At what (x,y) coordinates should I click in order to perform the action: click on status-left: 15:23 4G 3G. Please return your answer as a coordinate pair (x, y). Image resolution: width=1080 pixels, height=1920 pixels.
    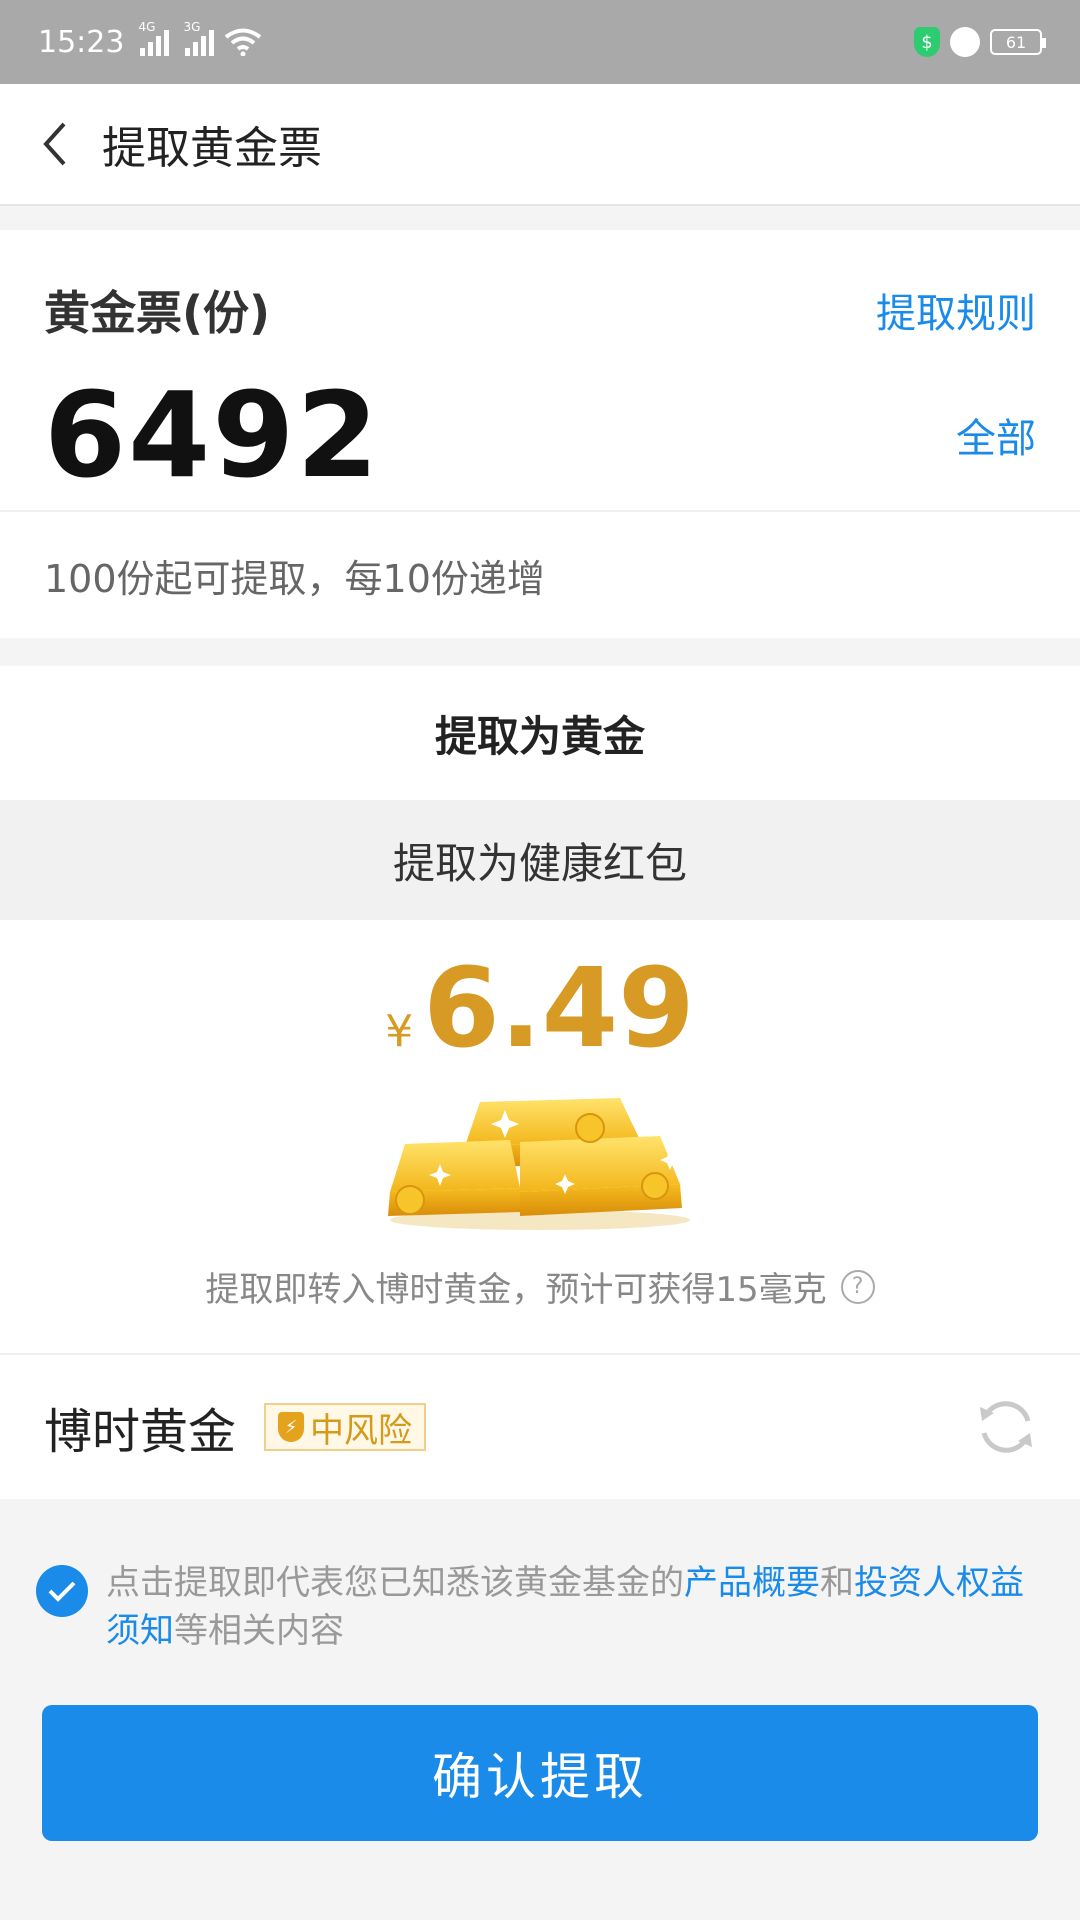
    Looking at the image, I should click on (150, 40).